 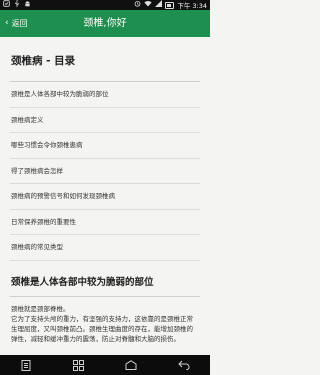 I want to click on back-button-label: 返回, so click(x=19, y=23).